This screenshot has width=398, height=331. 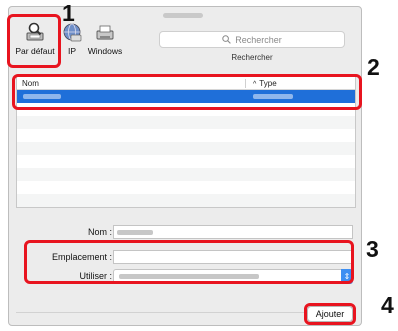 What do you see at coordinates (105, 32) in the screenshot?
I see `windows-printer-icon` at bounding box center [105, 32].